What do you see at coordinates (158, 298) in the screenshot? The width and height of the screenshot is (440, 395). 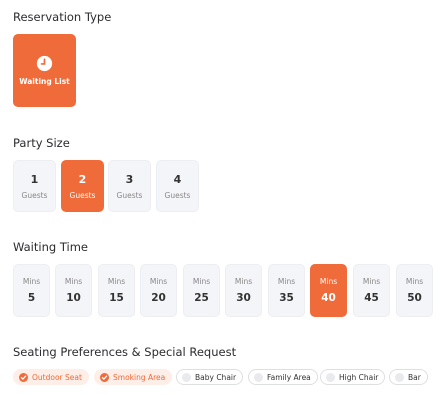 I see `waiting-time-value: 20` at bounding box center [158, 298].